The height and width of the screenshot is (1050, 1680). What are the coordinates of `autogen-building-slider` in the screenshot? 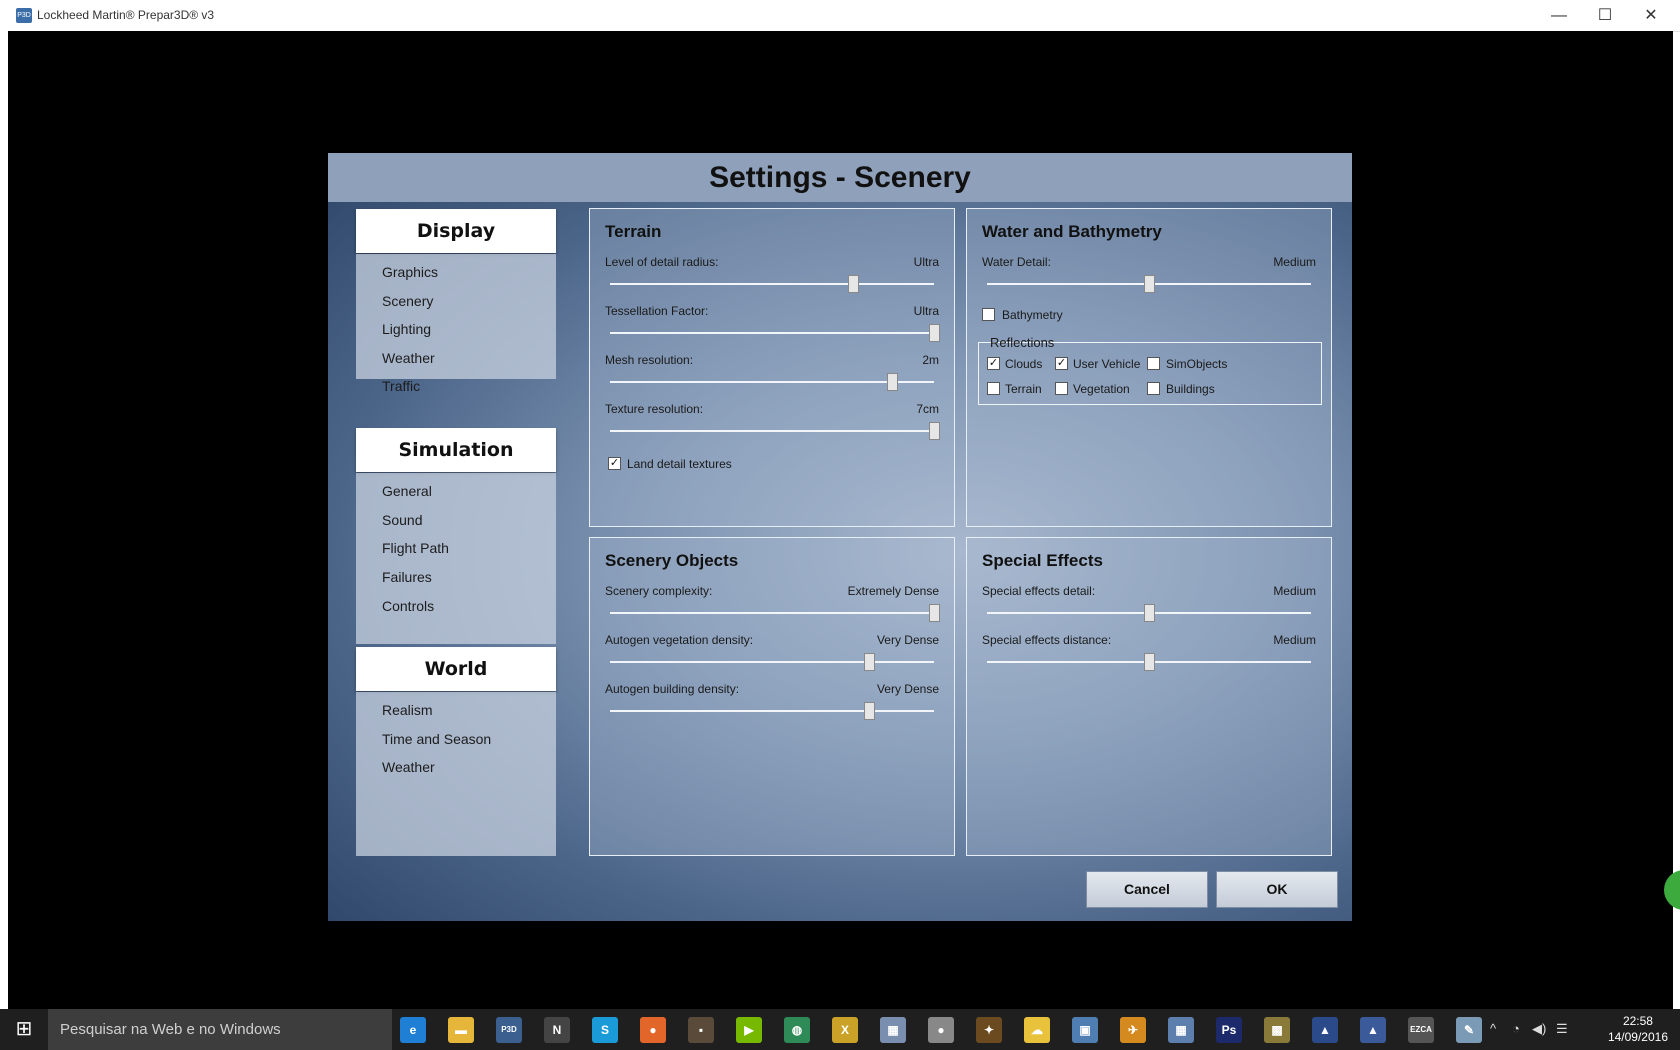 It's located at (772, 711).